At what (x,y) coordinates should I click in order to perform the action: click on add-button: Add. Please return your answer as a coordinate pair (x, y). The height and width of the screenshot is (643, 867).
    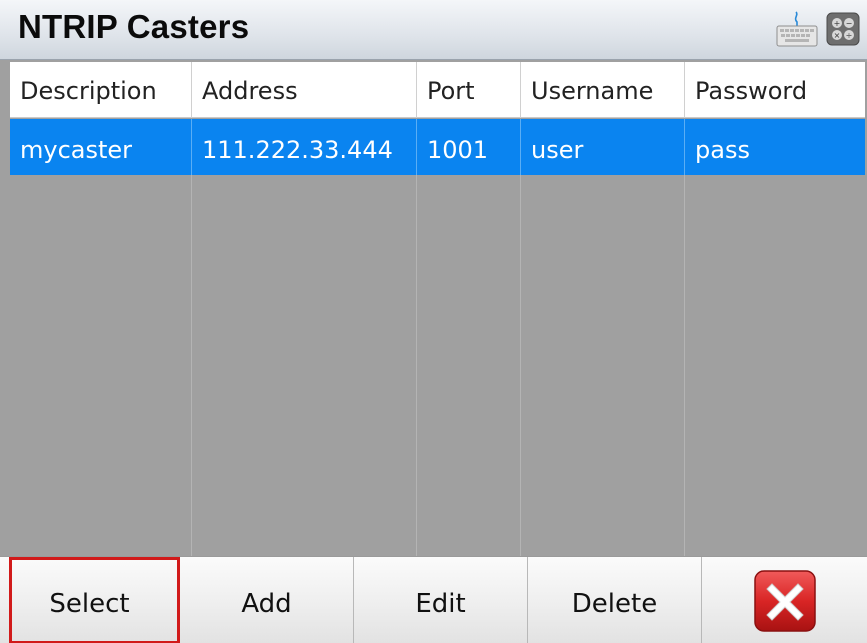
    Looking at the image, I should click on (267, 600).